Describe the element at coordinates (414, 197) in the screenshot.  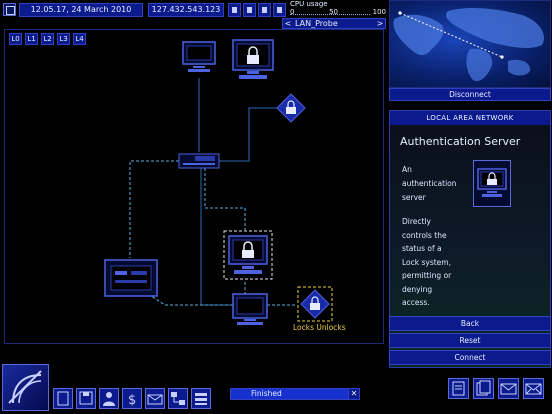
I see `desc-line: server` at that location.